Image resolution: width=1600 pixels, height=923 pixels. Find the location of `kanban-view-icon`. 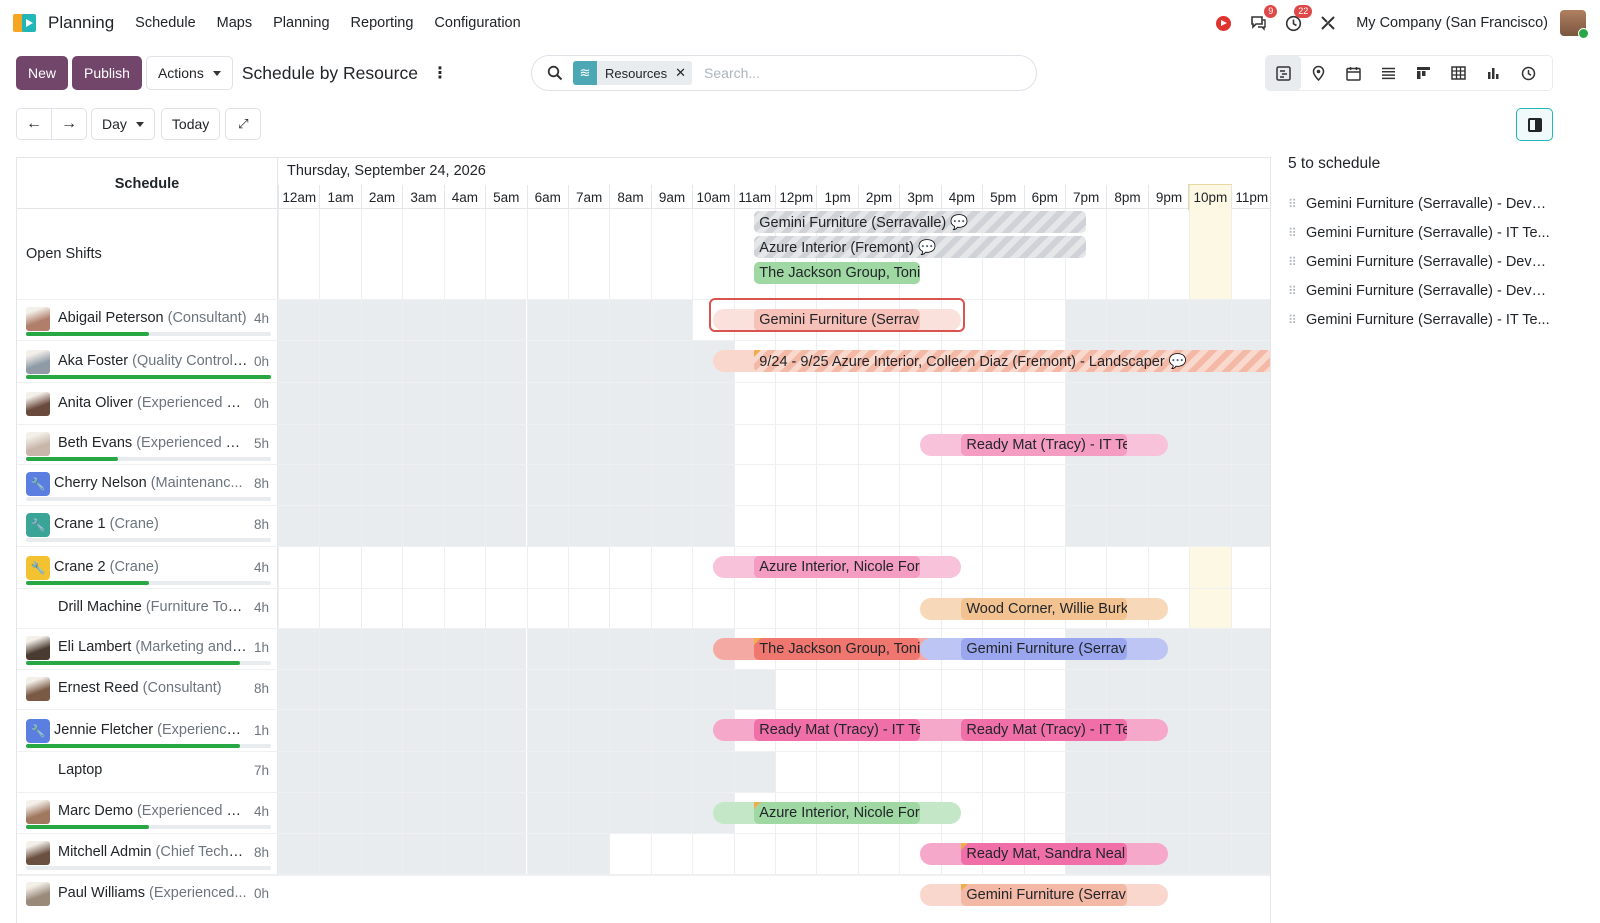

kanban-view-icon is located at coordinates (1423, 73).